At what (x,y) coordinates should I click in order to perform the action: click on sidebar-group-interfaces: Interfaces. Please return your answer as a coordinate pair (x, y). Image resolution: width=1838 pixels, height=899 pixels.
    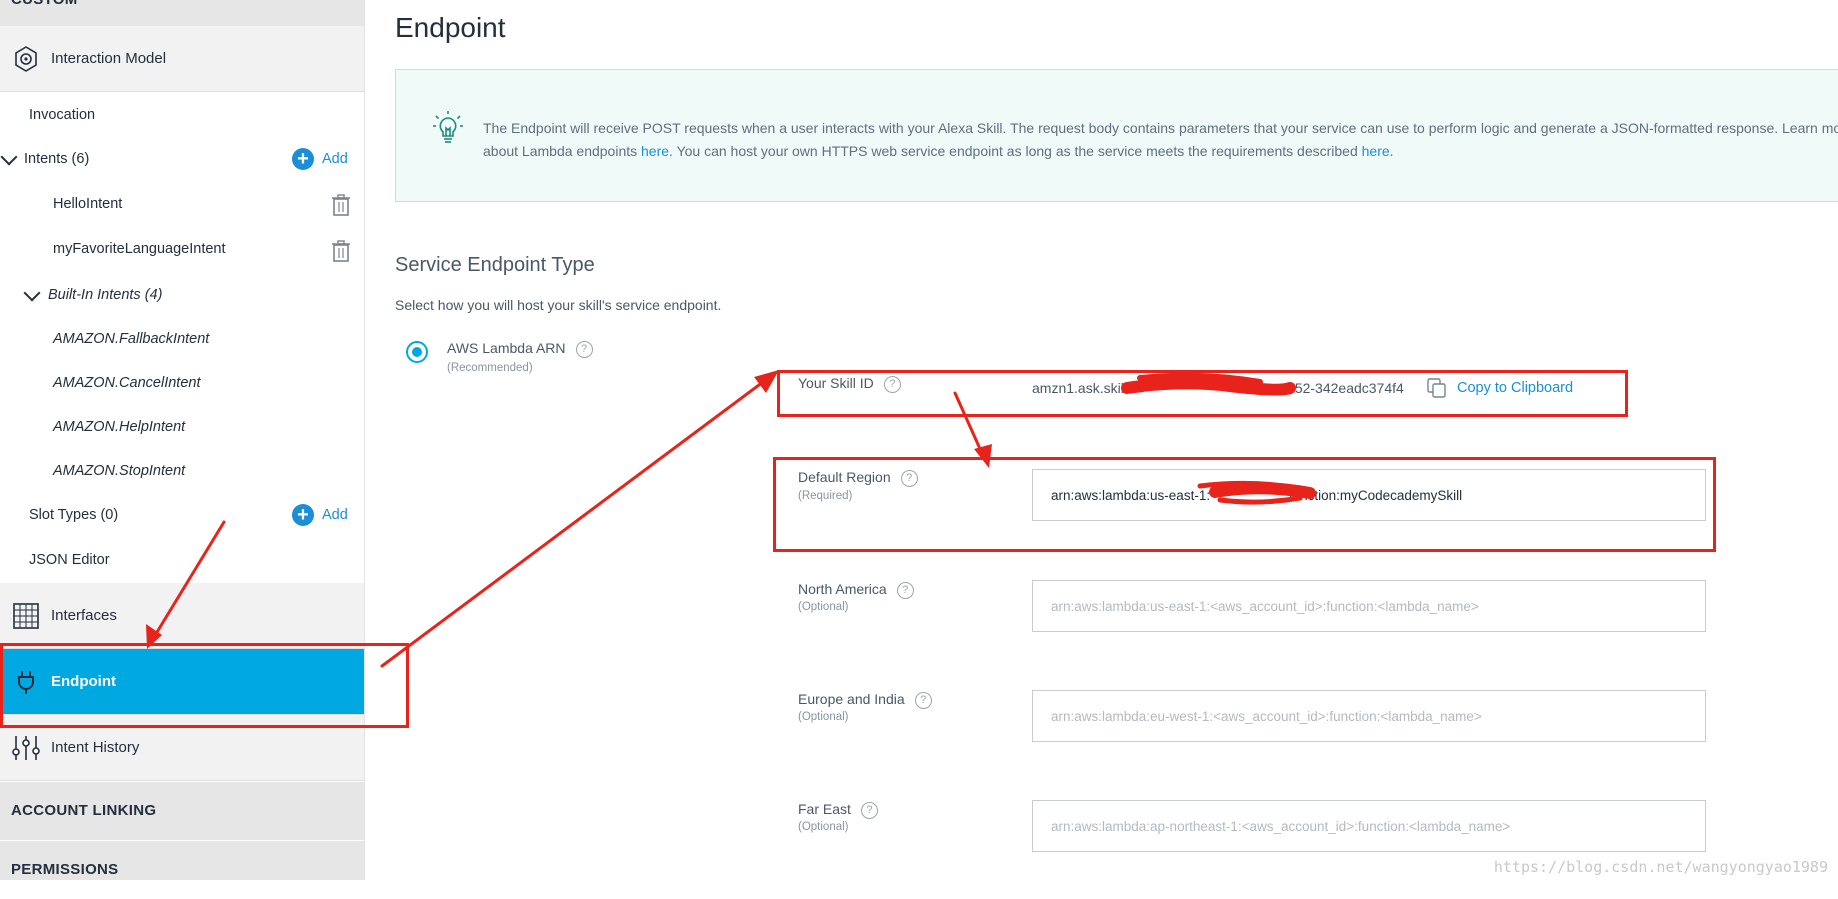
    Looking at the image, I should click on (182, 616).